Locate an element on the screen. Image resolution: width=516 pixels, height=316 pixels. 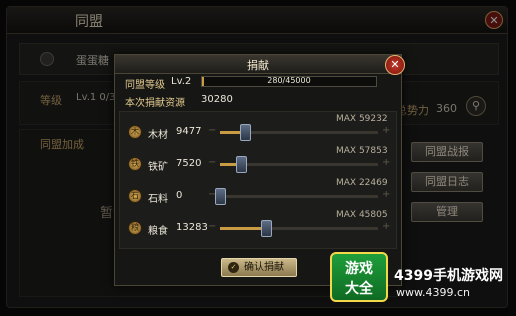
contribution-label: 本次捐献资源 is located at coordinates (155, 103).